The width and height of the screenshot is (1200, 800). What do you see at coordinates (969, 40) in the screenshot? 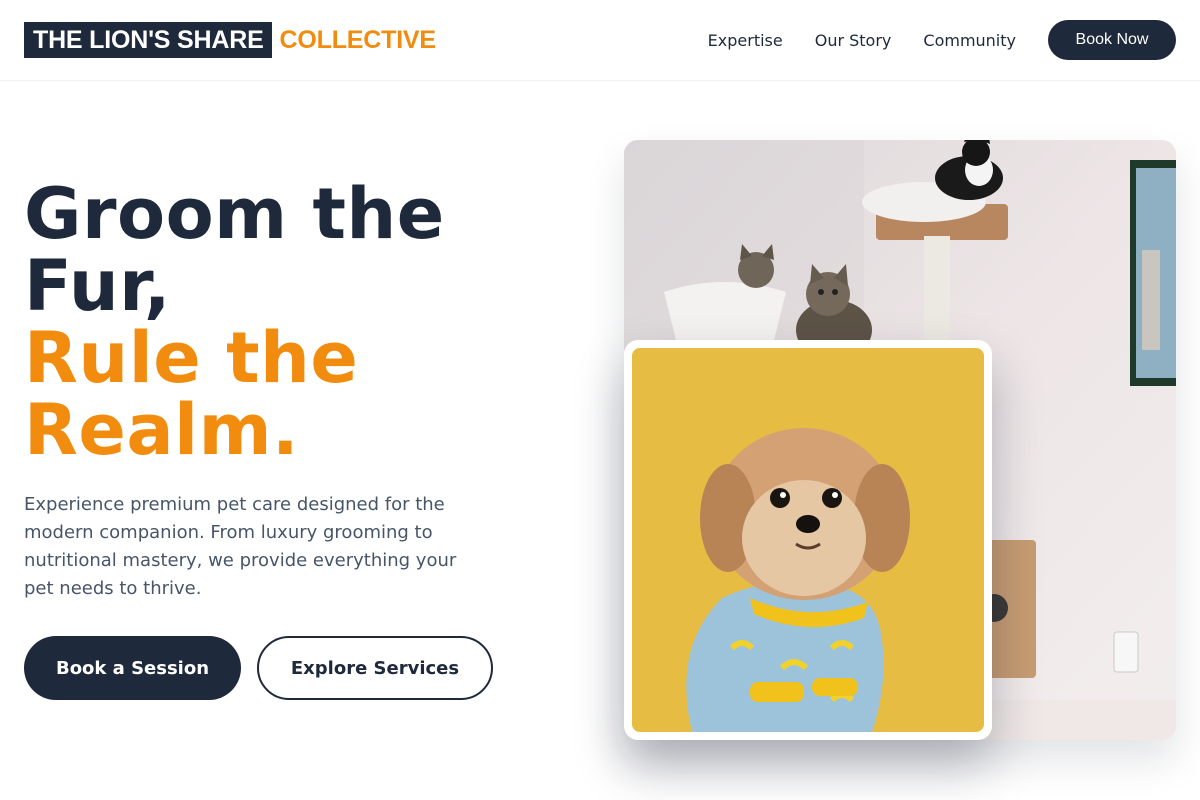
I see `nav-link-community: Community` at bounding box center [969, 40].